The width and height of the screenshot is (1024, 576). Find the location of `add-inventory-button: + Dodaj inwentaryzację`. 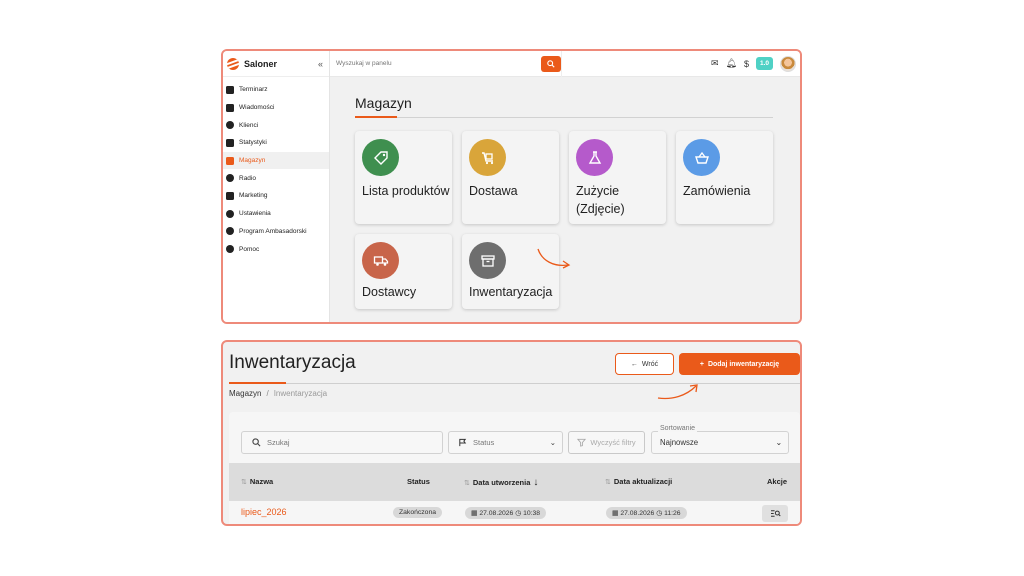

add-inventory-button: + Dodaj inwentaryzację is located at coordinates (739, 364).